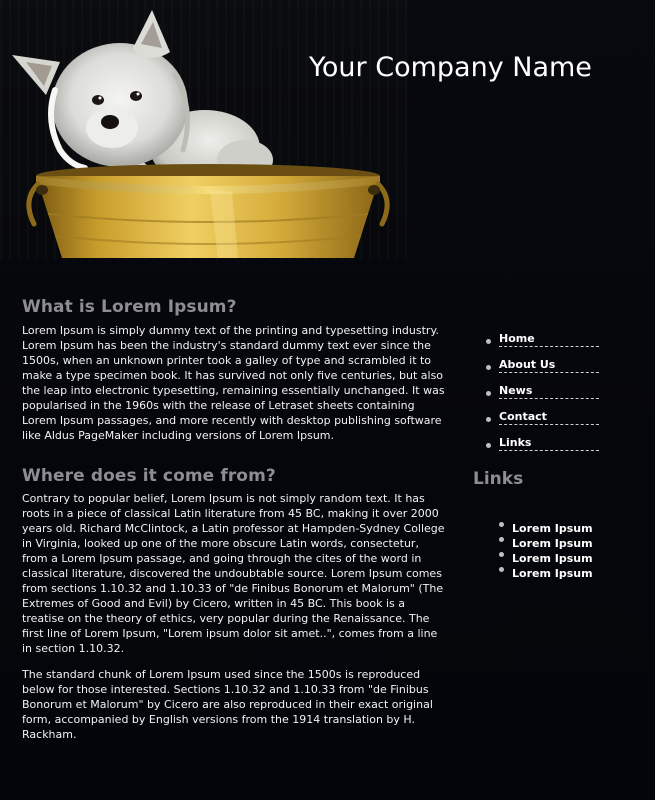 This screenshot has width=655, height=800. I want to click on section-title-what-is-lorem-ipsum: What is Lorem Ipsum?, so click(129, 307).